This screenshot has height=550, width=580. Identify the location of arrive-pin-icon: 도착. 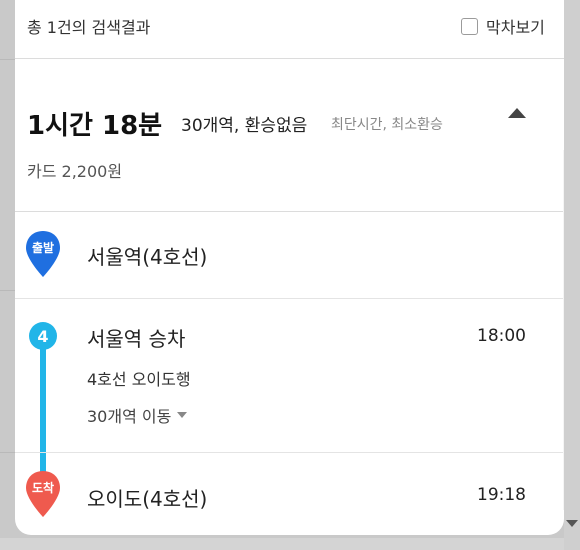
(43, 494).